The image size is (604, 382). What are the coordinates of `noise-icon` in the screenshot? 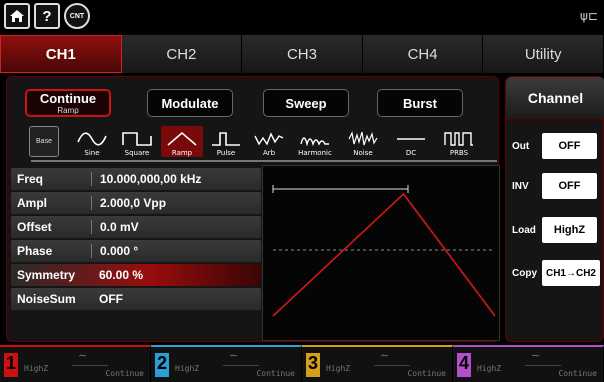 It's located at (363, 138).